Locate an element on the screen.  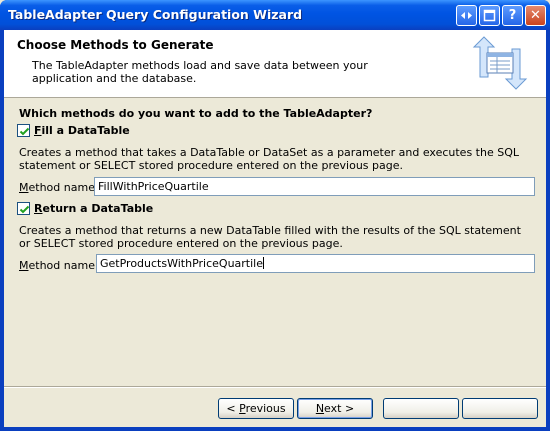
fill-datatable-checkbox is located at coordinates (23, 130).